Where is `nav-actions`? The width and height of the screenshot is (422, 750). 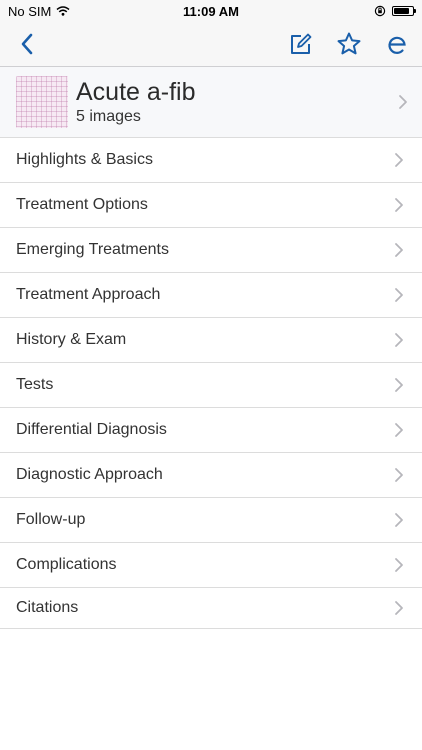
nav-actions is located at coordinates (349, 44).